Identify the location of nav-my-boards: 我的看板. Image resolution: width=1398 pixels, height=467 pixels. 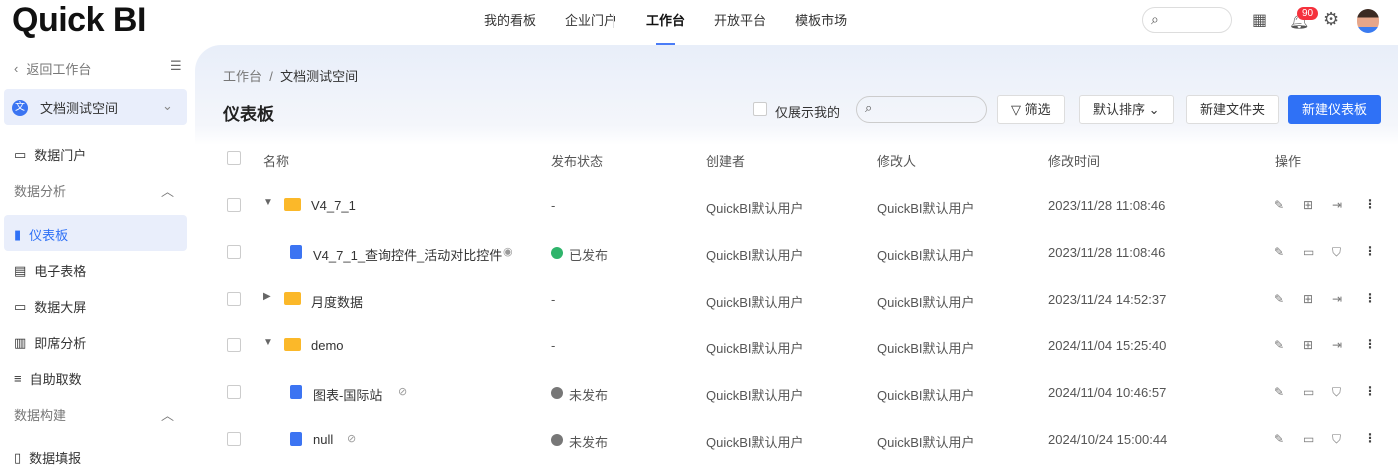
(510, 22).